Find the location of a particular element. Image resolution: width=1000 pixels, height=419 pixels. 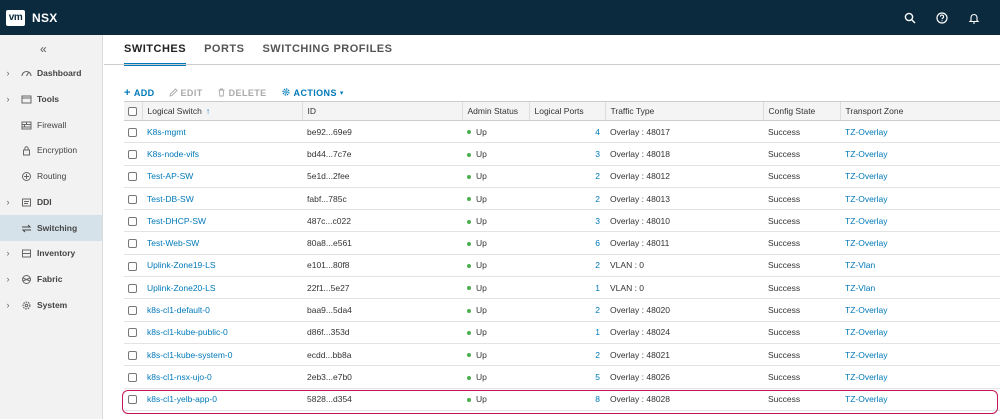

search-icon is located at coordinates (909, 17).